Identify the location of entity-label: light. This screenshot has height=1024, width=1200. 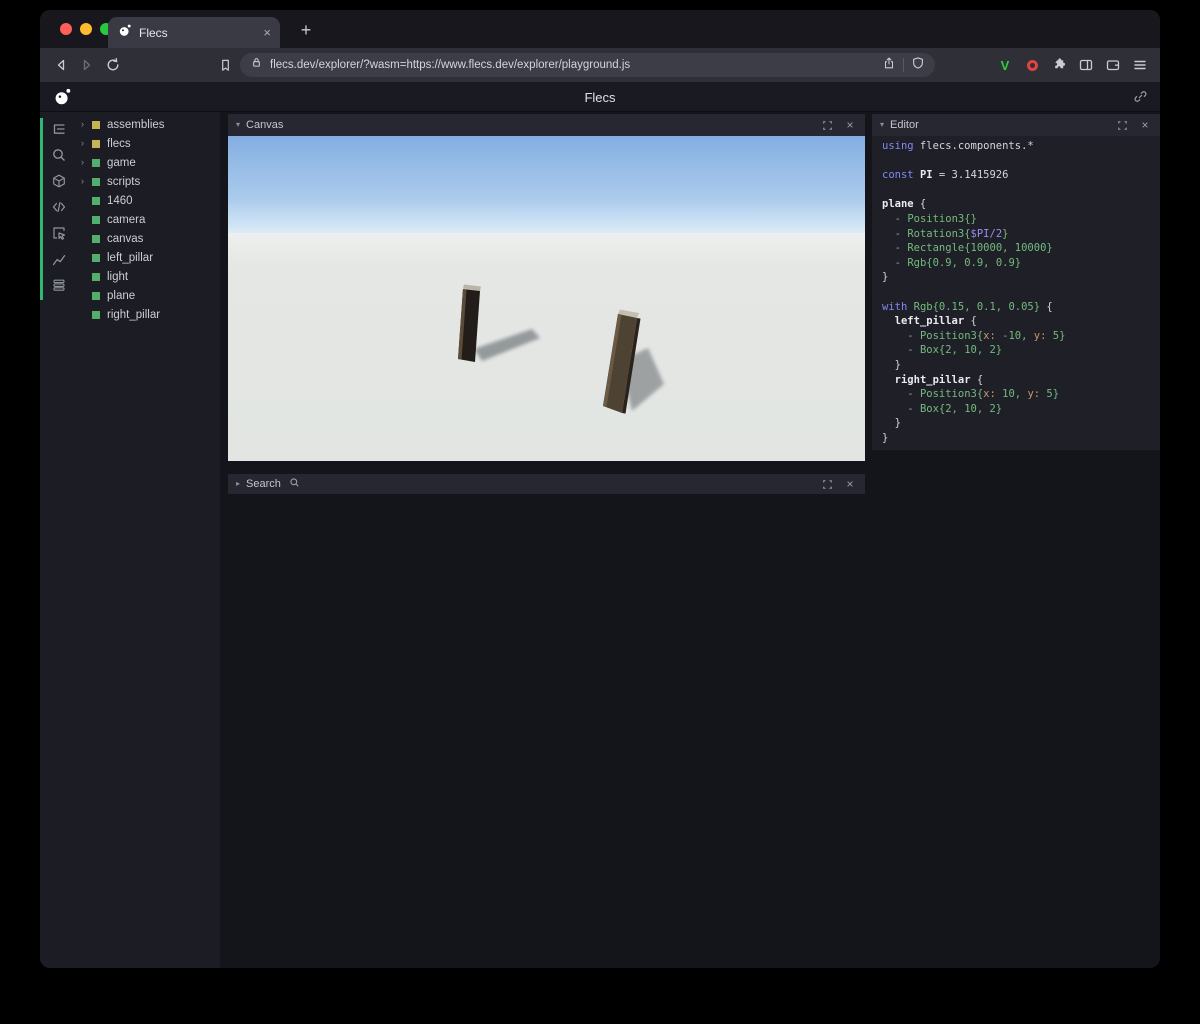
(118, 276).